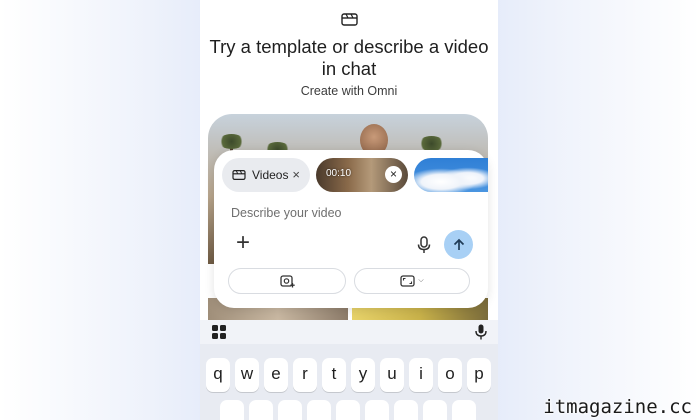  I want to click on videos-chip-label: Videos, so click(270, 175).